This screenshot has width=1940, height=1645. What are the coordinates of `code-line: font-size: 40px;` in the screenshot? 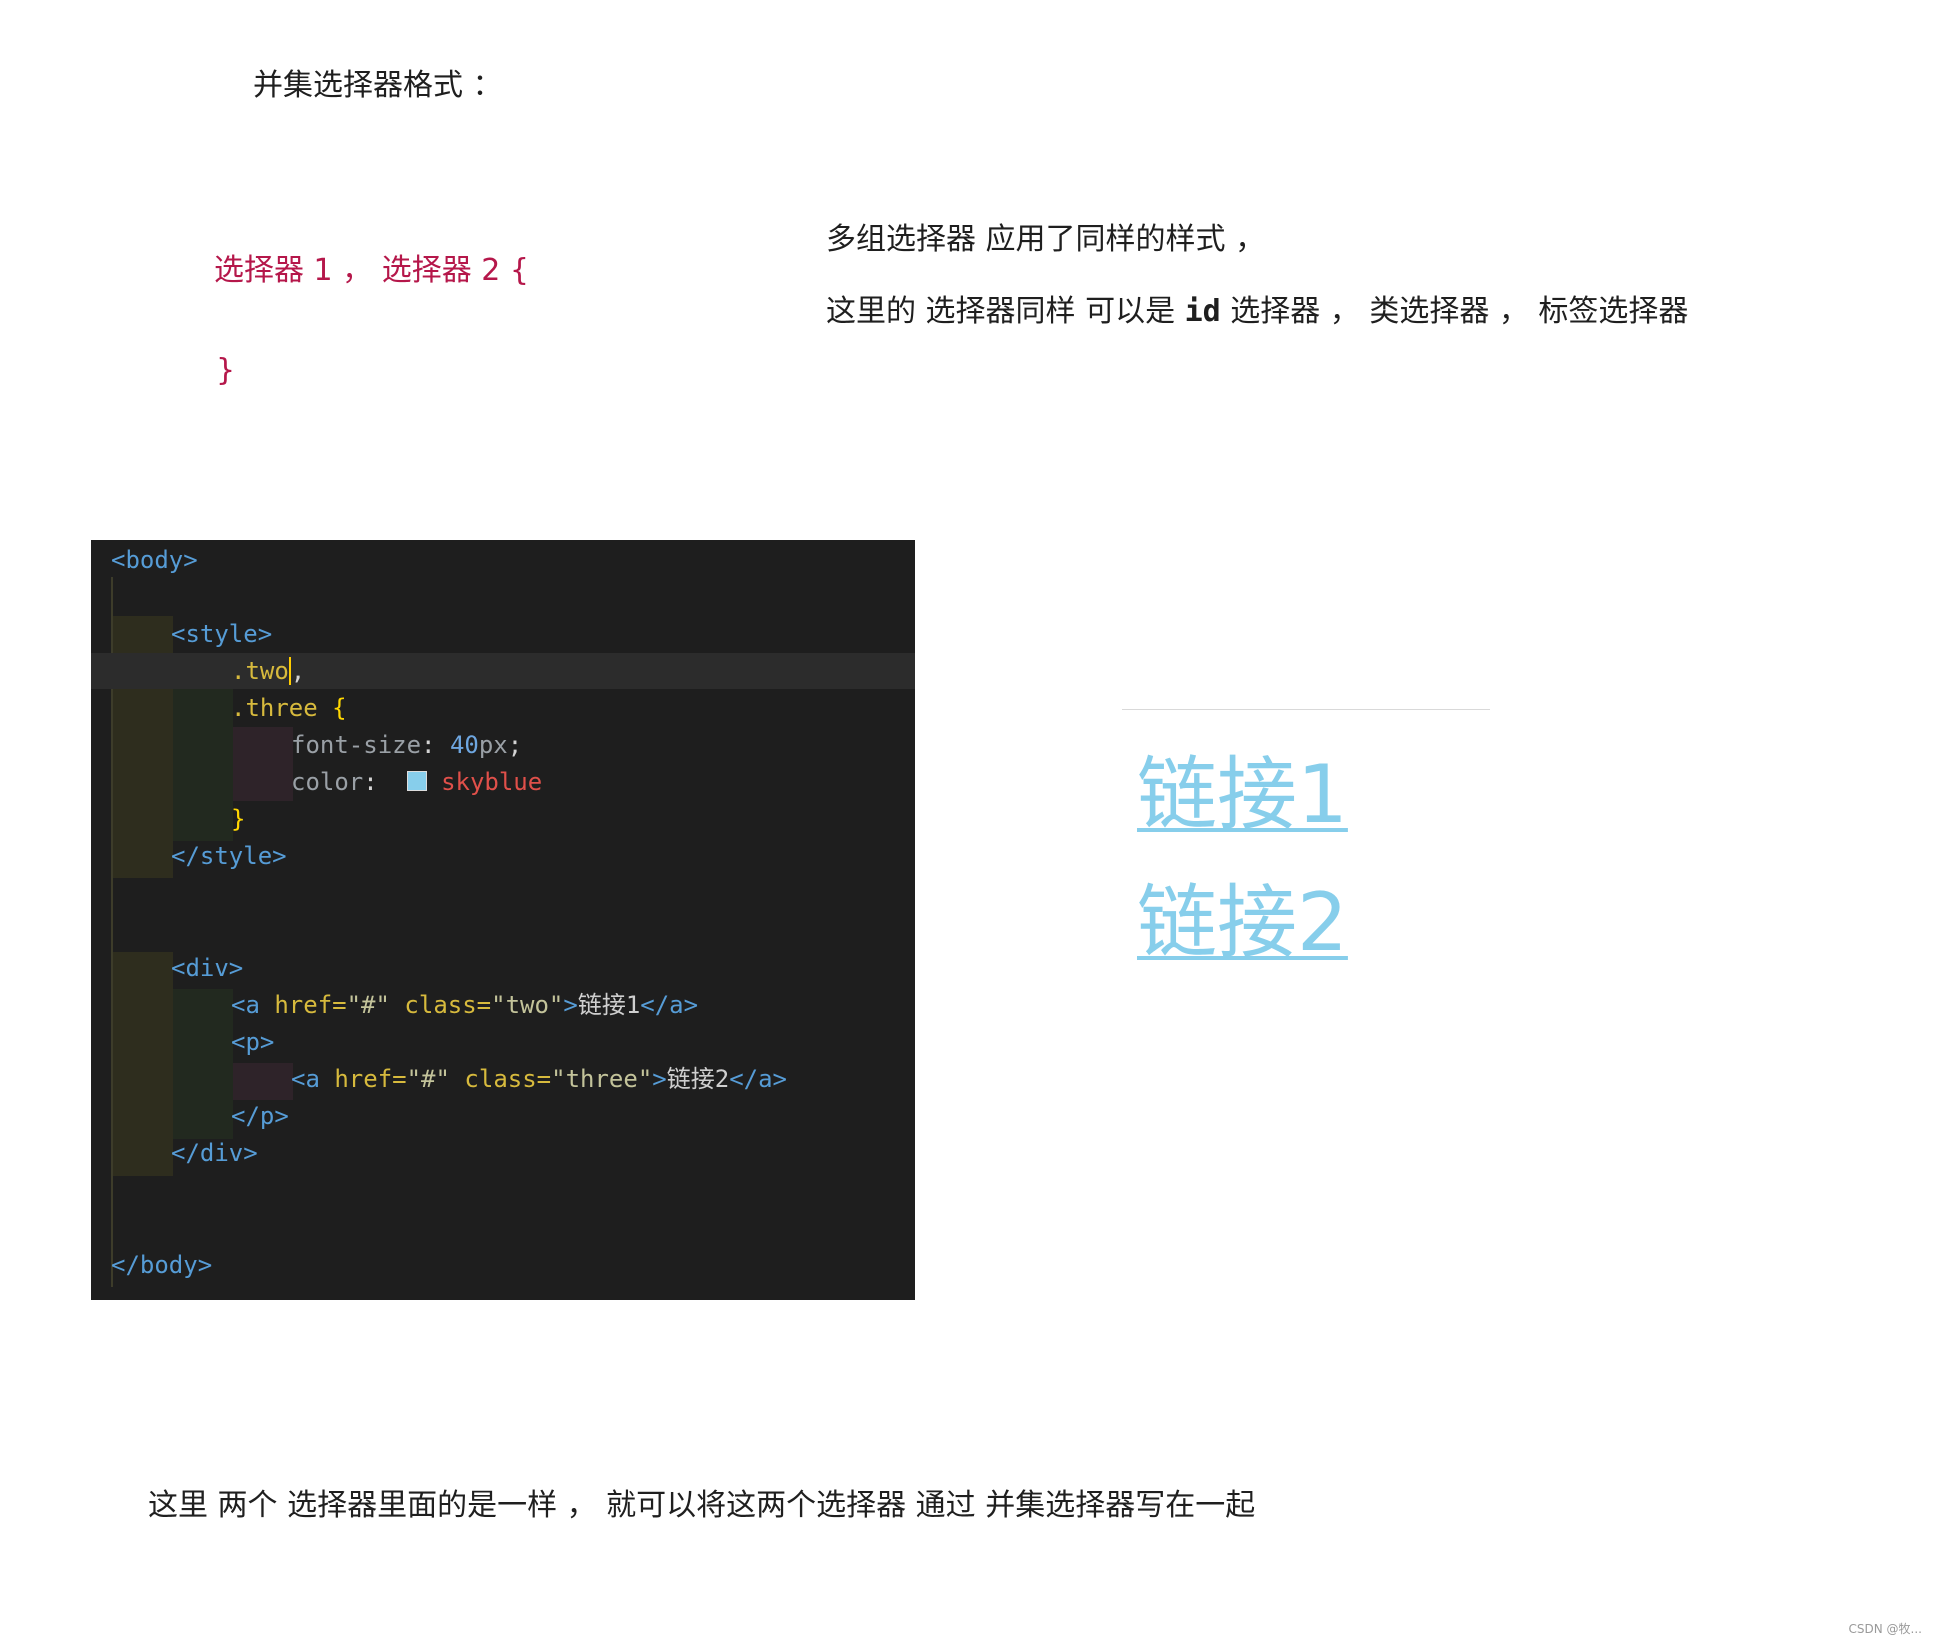 It's located at (406, 745).